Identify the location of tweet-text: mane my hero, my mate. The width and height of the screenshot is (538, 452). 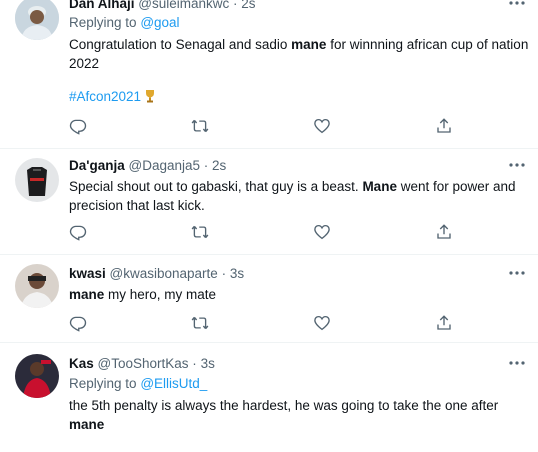
(299, 294).